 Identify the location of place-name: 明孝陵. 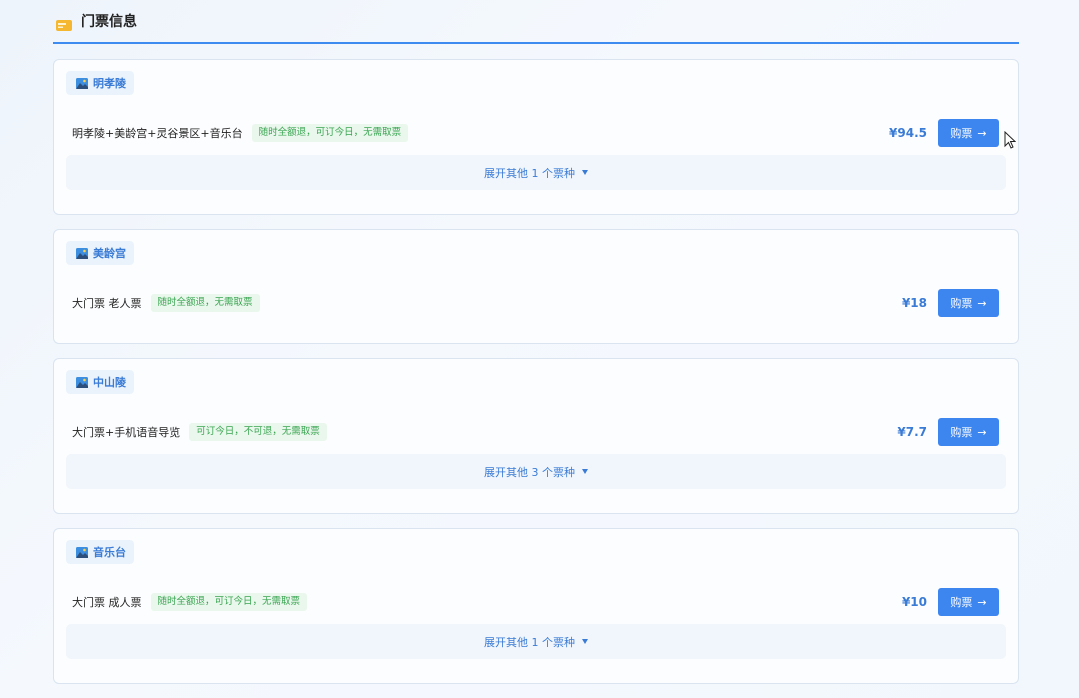
(109, 83).